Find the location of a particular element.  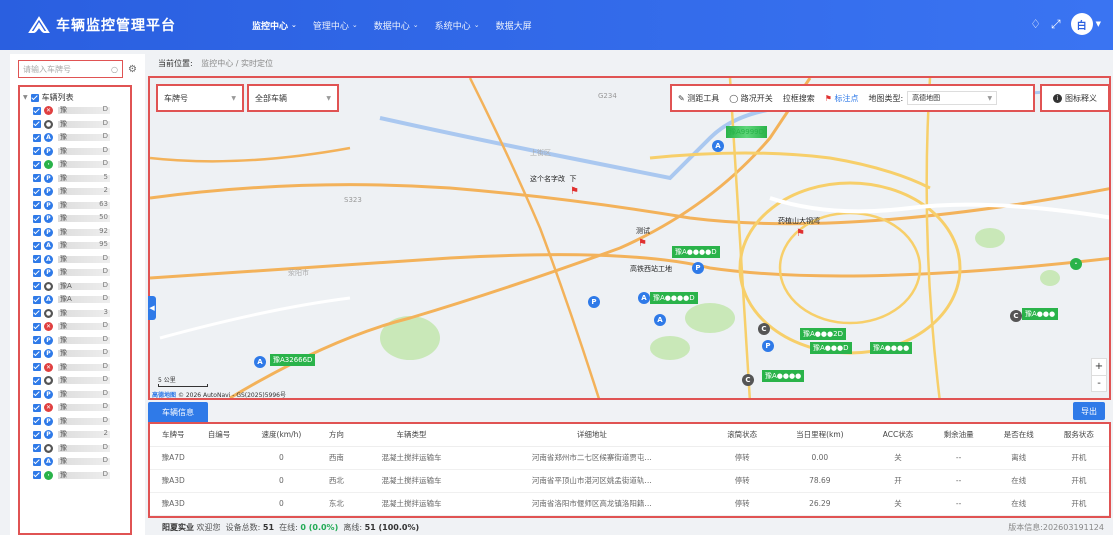

caret-down-icon: ▼ is located at coordinates (25, 97).